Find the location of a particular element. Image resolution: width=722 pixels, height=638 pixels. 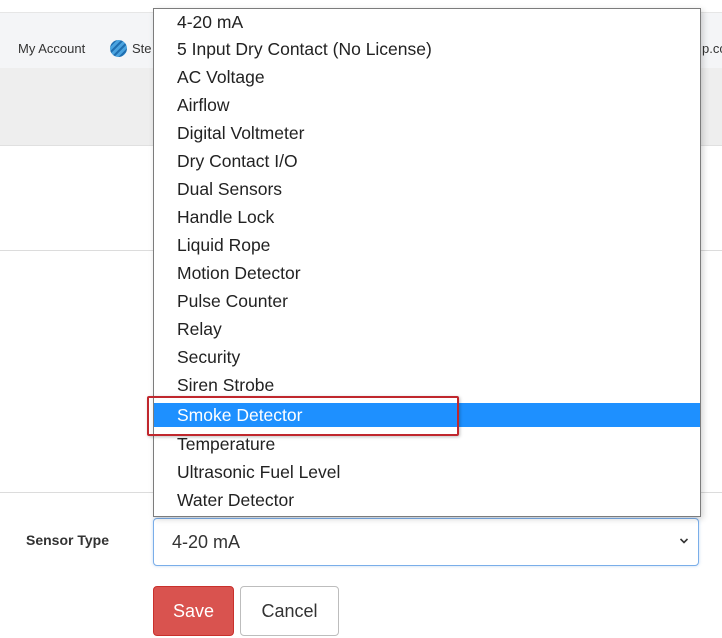

dropdown-option: Motion Detector is located at coordinates (427, 273).